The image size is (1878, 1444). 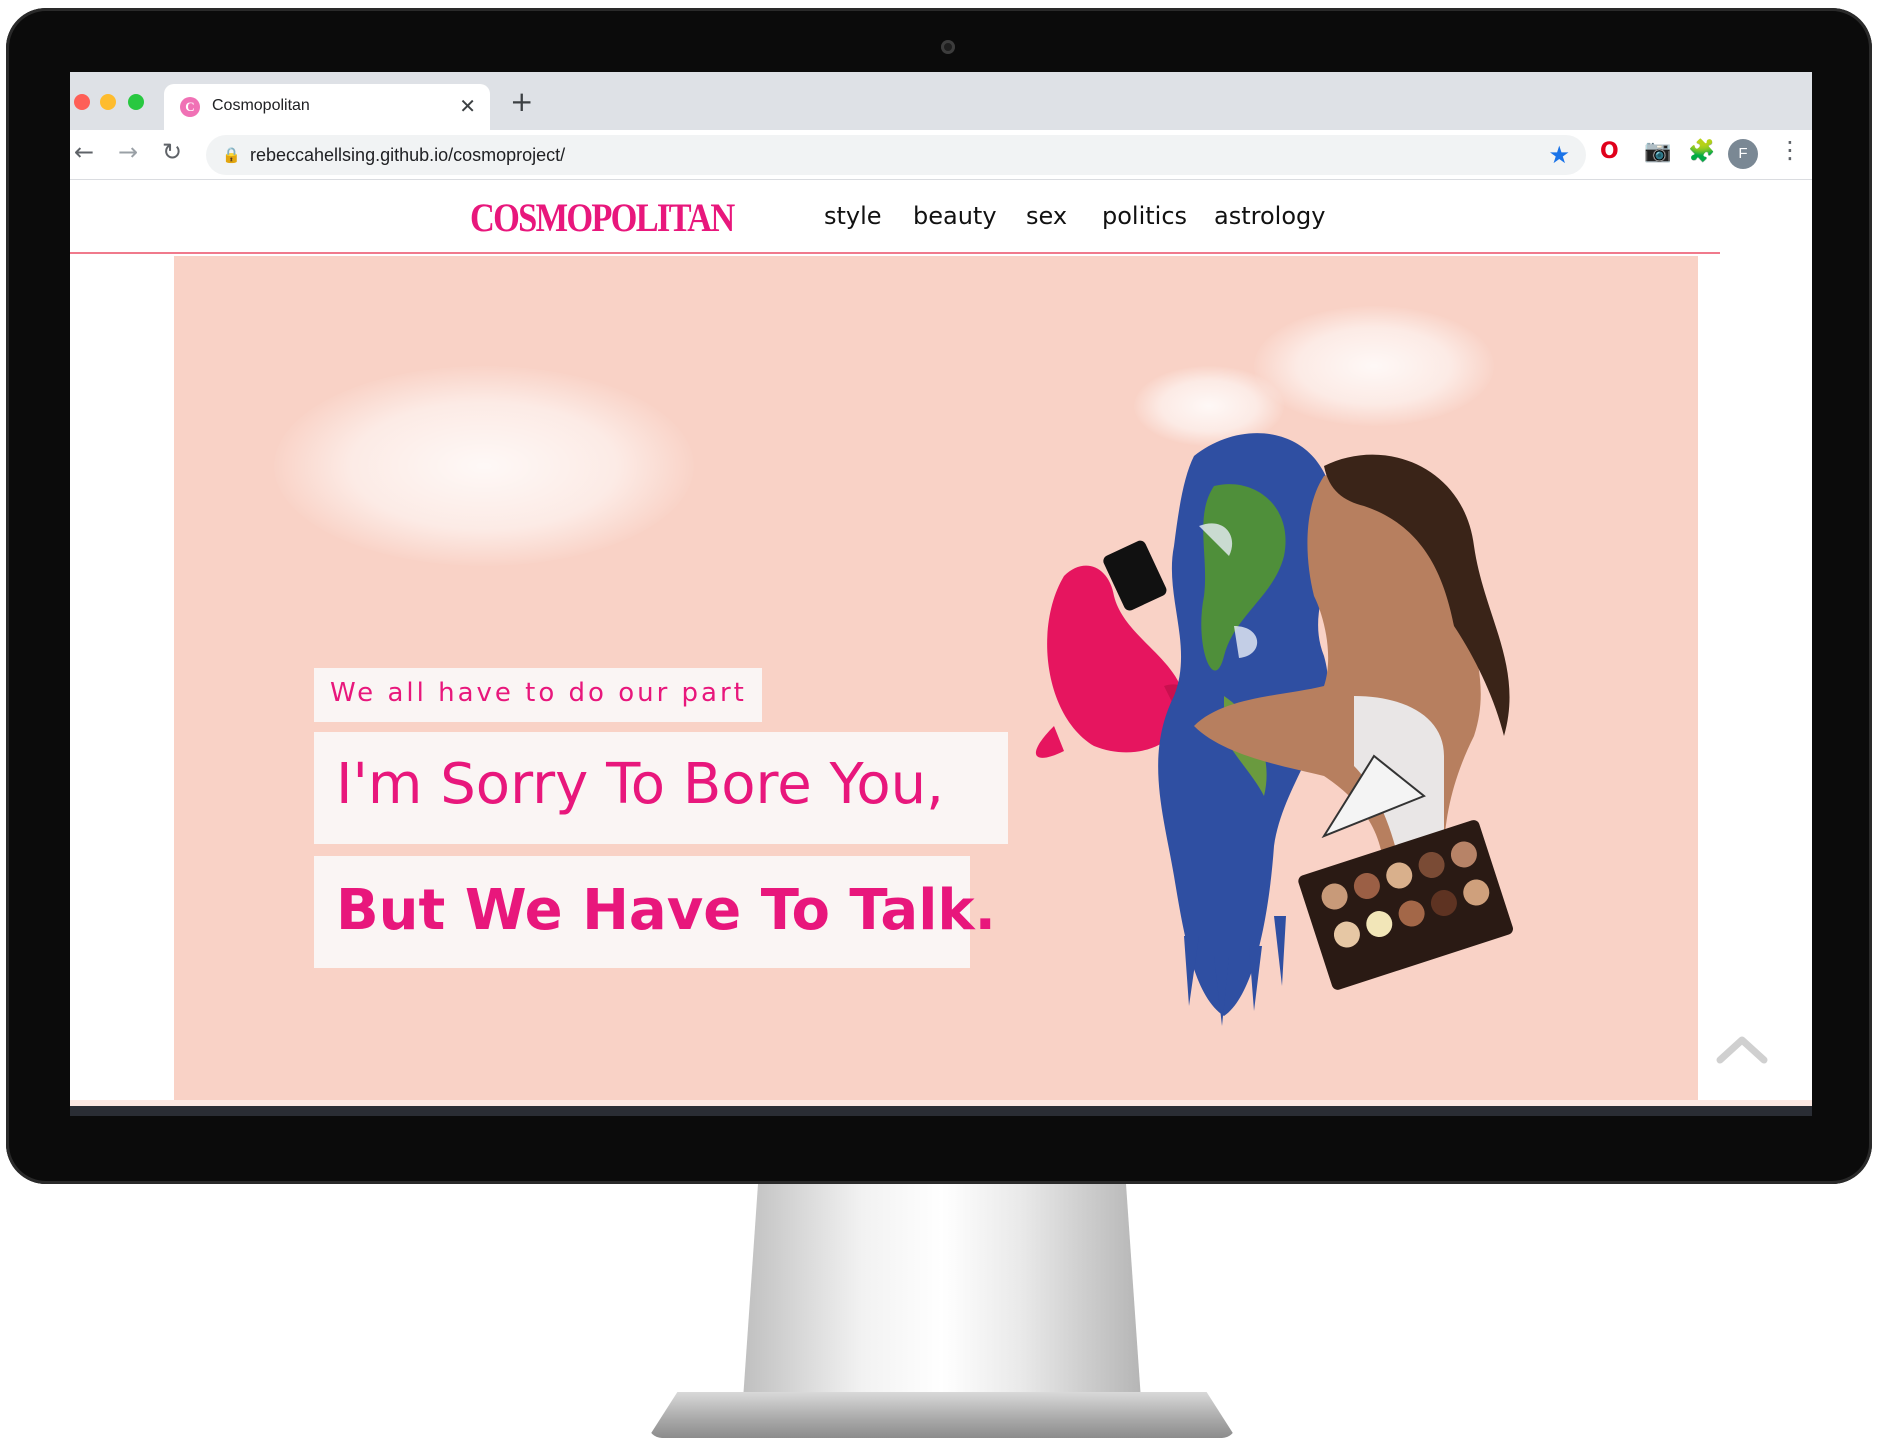 What do you see at coordinates (1269, 216) in the screenshot?
I see `nav-link-astrology: astrology` at bounding box center [1269, 216].